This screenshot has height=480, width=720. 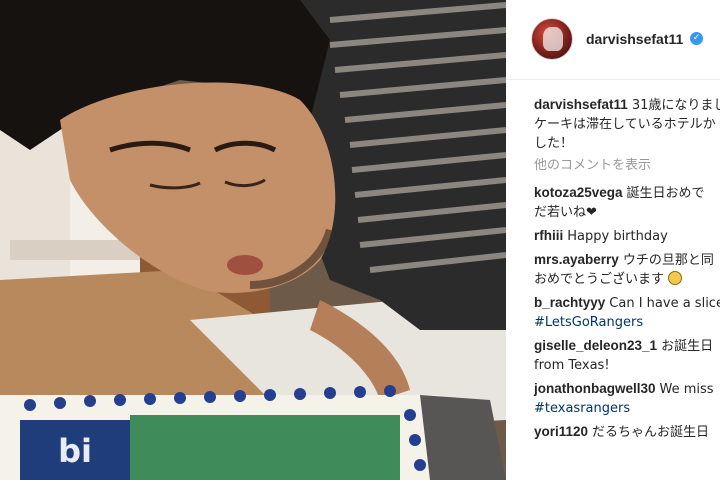 What do you see at coordinates (627, 355) in the screenshot?
I see `list-item: giselle_deleon23_1 お誕生日 from Texas!` at bounding box center [627, 355].